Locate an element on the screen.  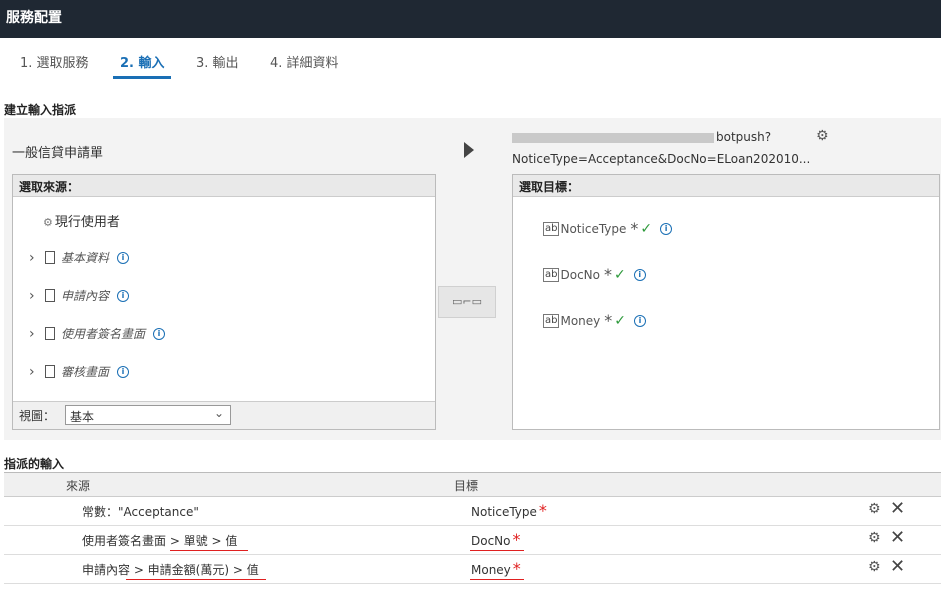
row-source: 使用者簽名畫面 > 單號 > 值 is located at coordinates (160, 541).